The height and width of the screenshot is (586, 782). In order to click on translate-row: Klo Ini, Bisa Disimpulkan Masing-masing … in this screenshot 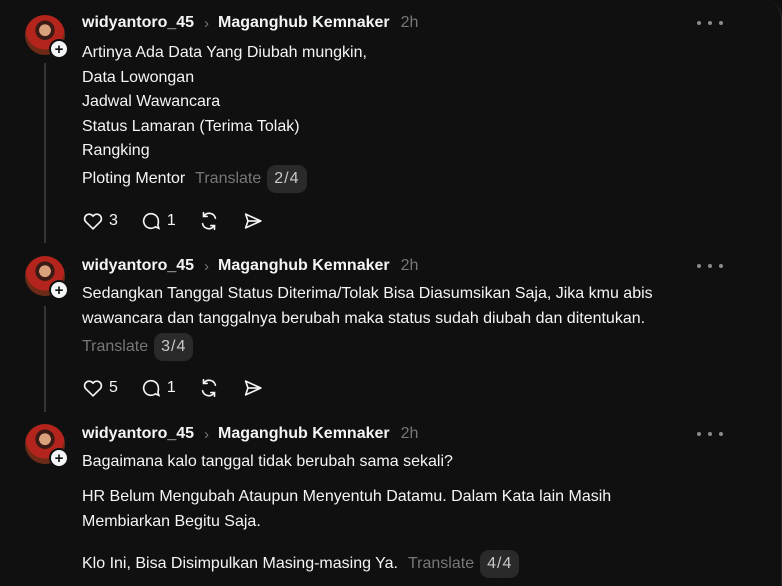, I will do `click(301, 564)`.